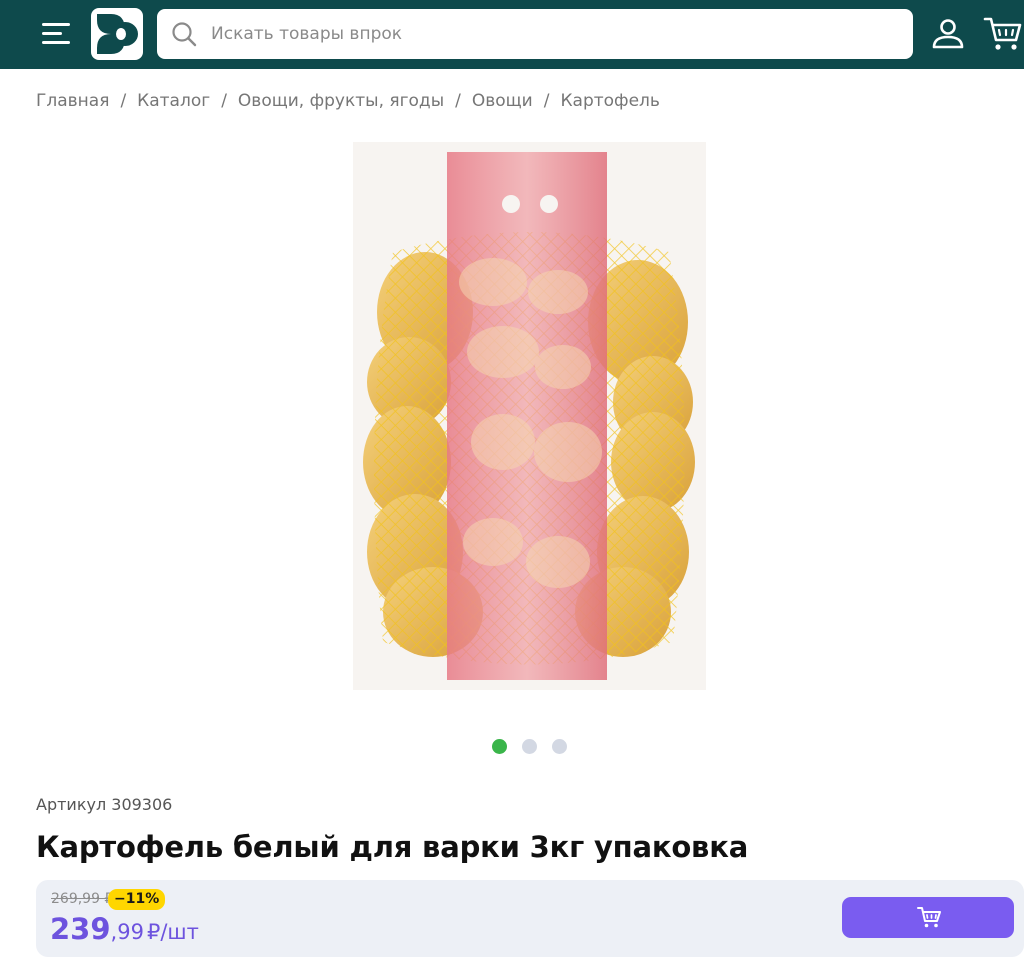 This screenshot has height=957, width=1024. I want to click on product-sku: Артикул 309306, so click(104, 804).